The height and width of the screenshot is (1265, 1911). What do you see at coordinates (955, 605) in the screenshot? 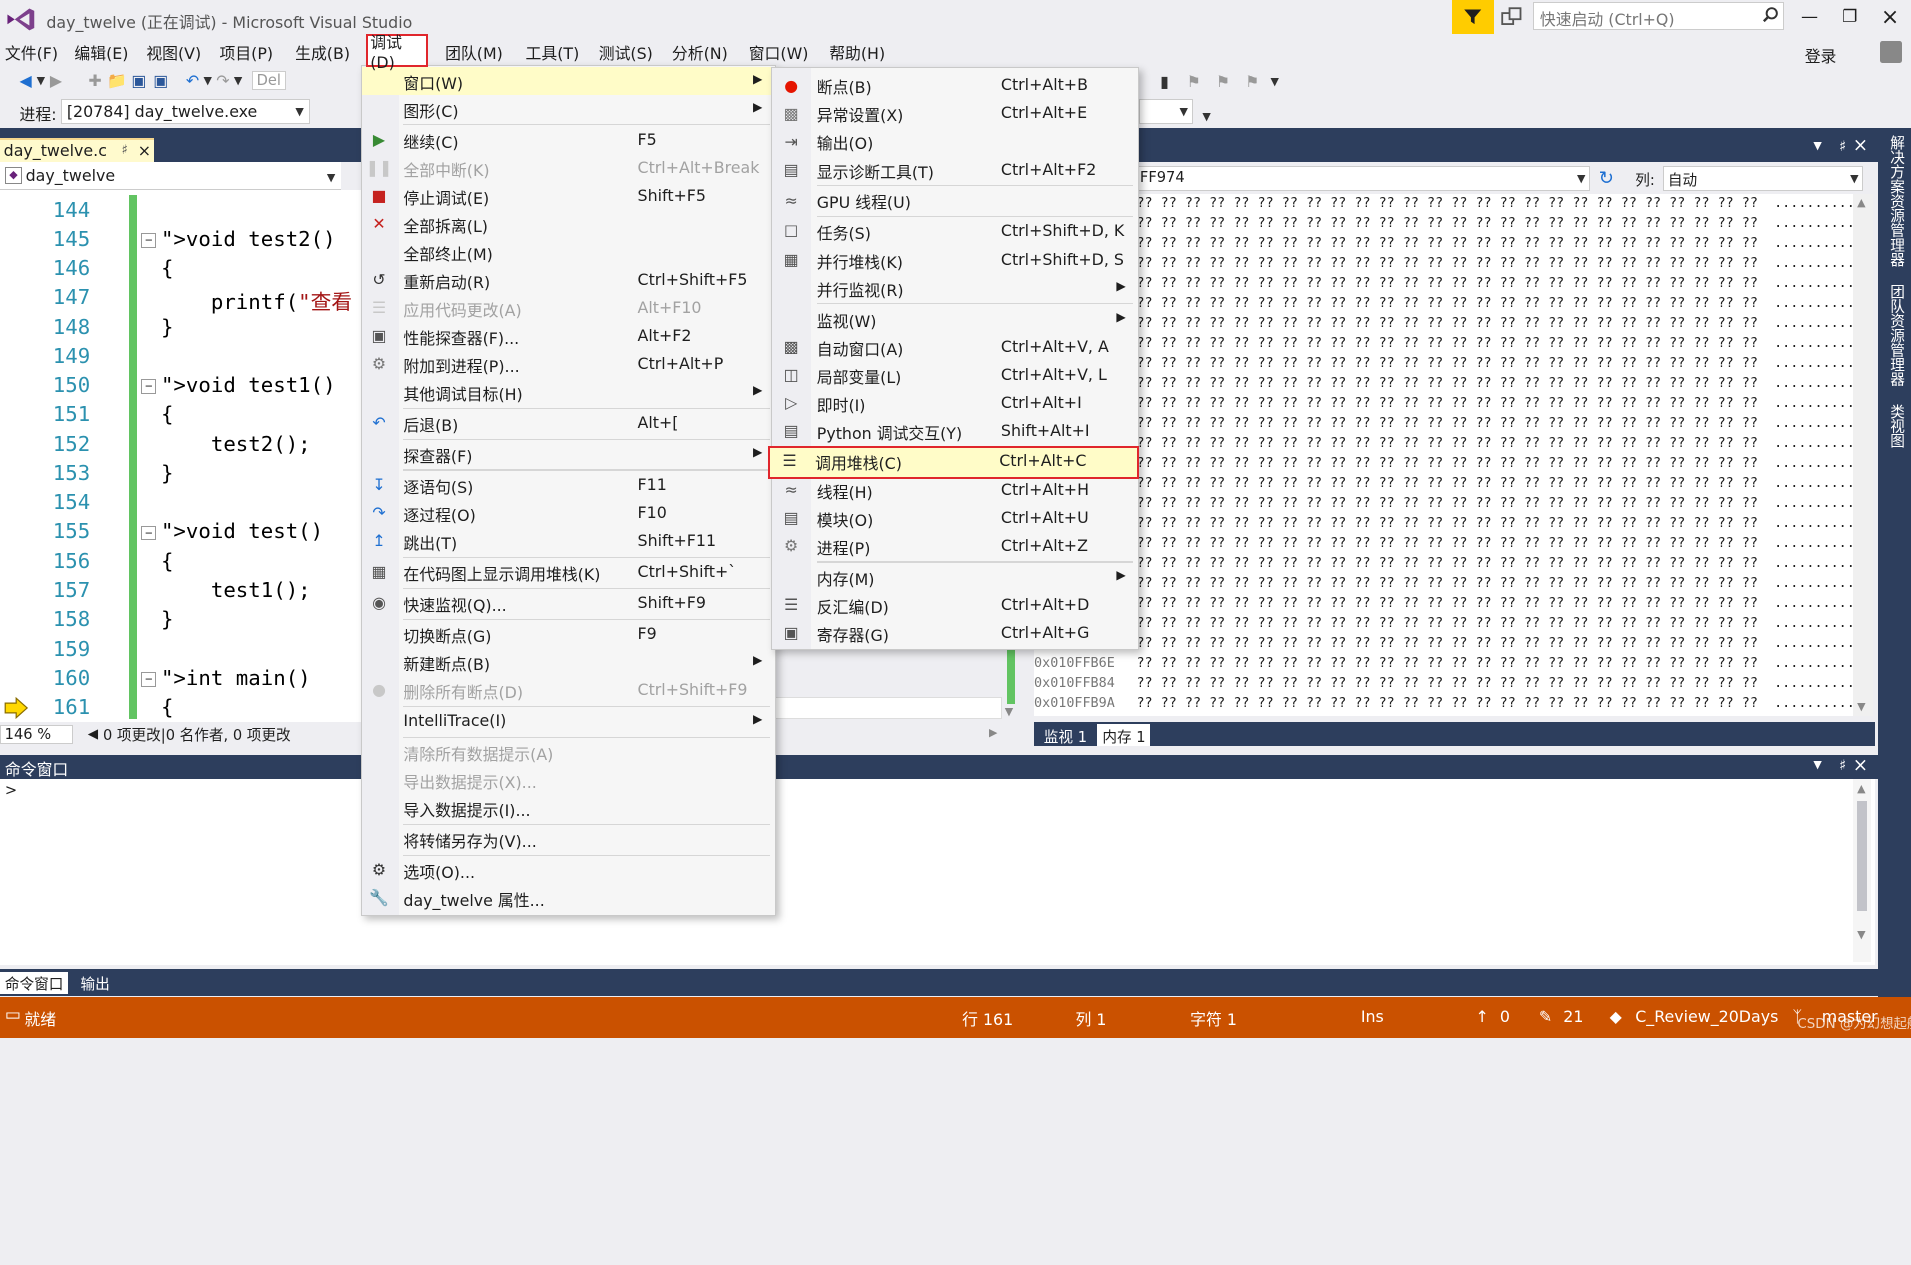
I see `menu-item-window-18: ☰ 反汇编(D) Ctrl+Alt+D` at bounding box center [955, 605].